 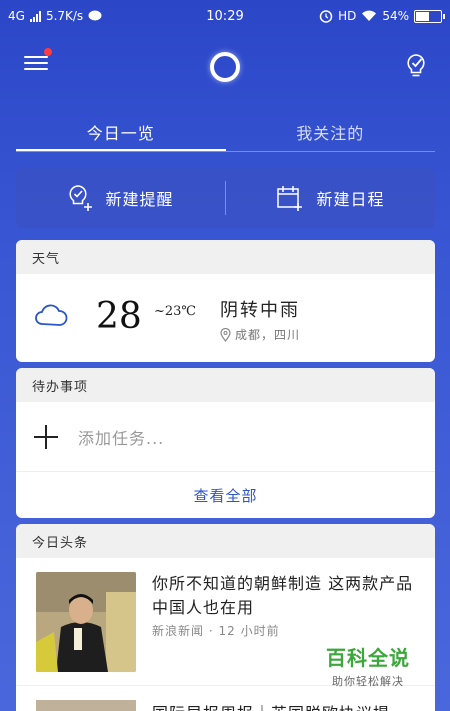 I want to click on new-schedule-button: 新建日程, so click(x=330, y=198).